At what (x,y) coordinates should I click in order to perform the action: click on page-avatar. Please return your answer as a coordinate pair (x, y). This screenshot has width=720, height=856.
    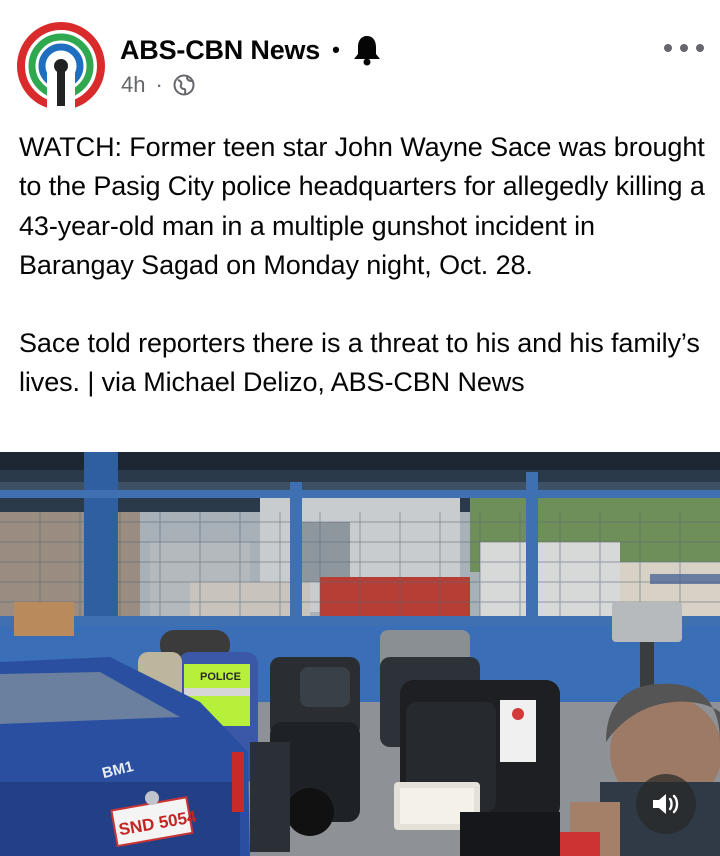
    Looking at the image, I should click on (61, 66).